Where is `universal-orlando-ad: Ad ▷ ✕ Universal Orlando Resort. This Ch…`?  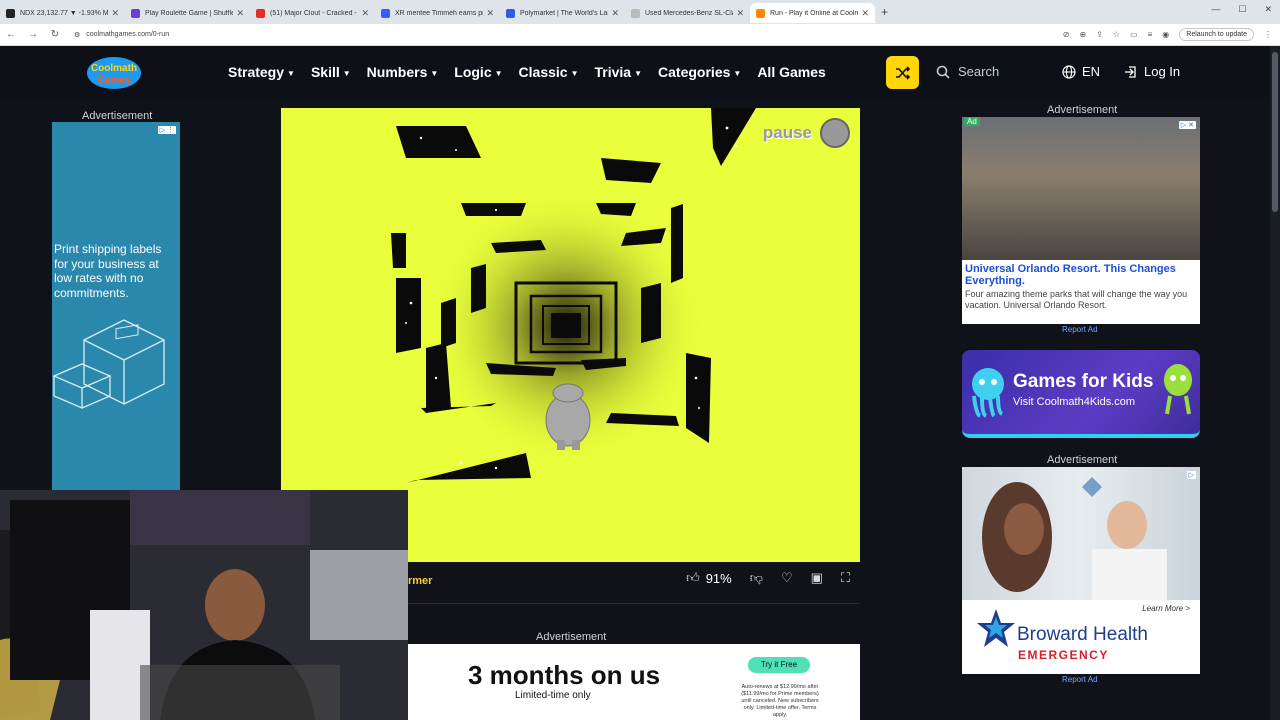
universal-orlando-ad: Ad ▷ ✕ Universal Orlando Resort. This Ch… is located at coordinates (1081, 220).